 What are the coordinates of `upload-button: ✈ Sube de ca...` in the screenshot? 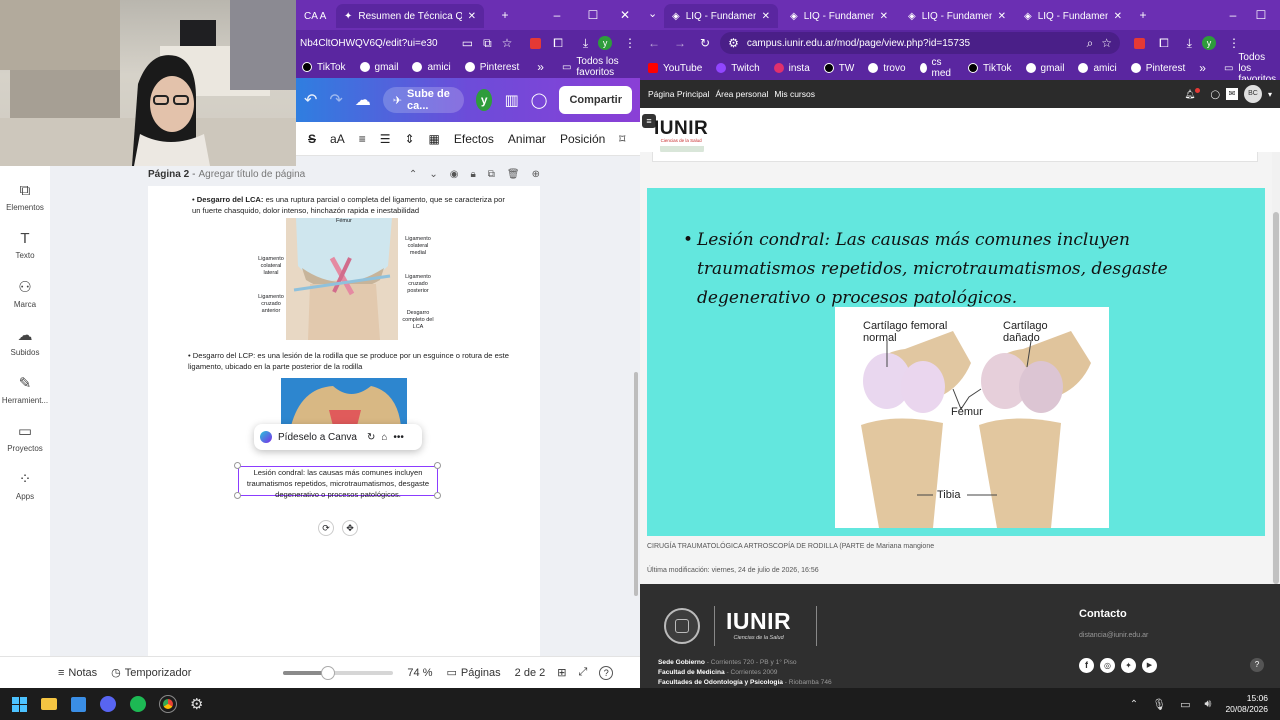 It's located at (423, 100).